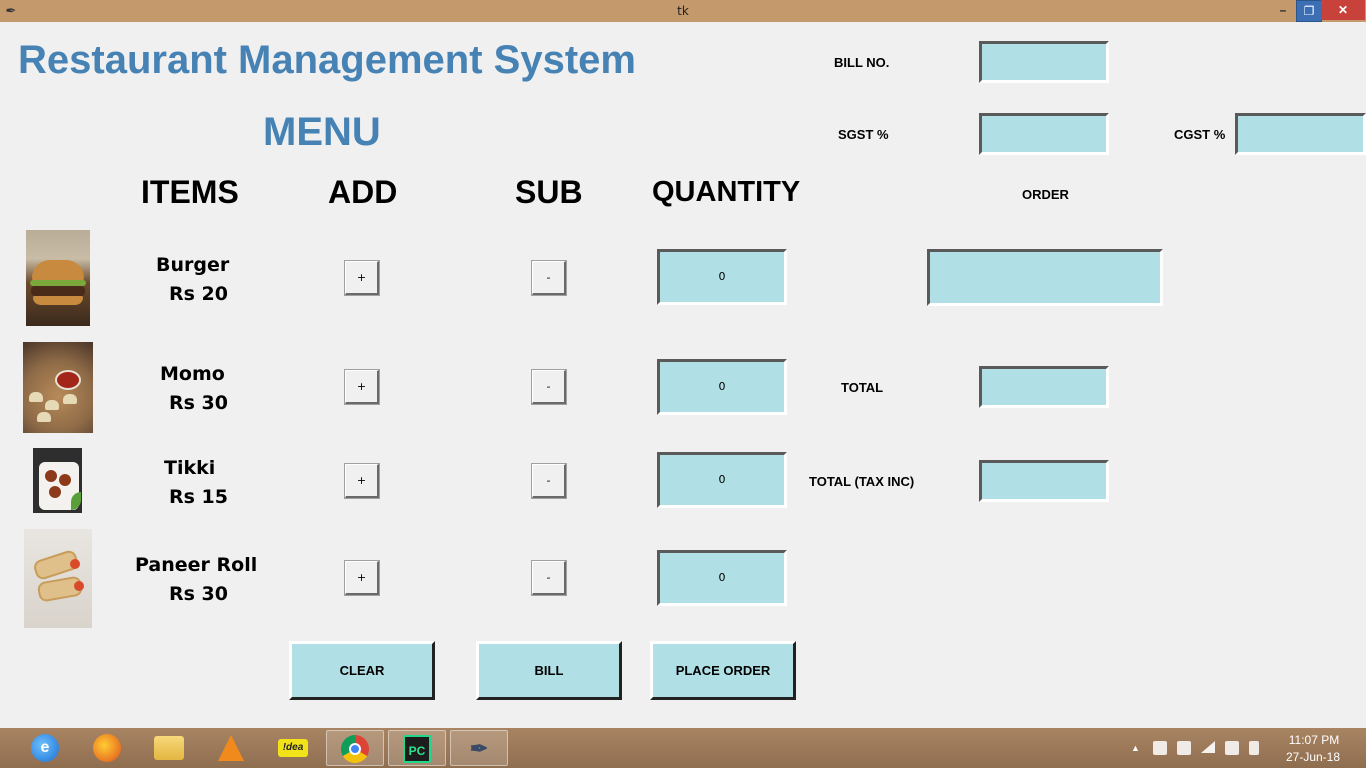 This screenshot has width=1366, height=768. What do you see at coordinates (1300, 134) in the screenshot?
I see `cgst-field` at bounding box center [1300, 134].